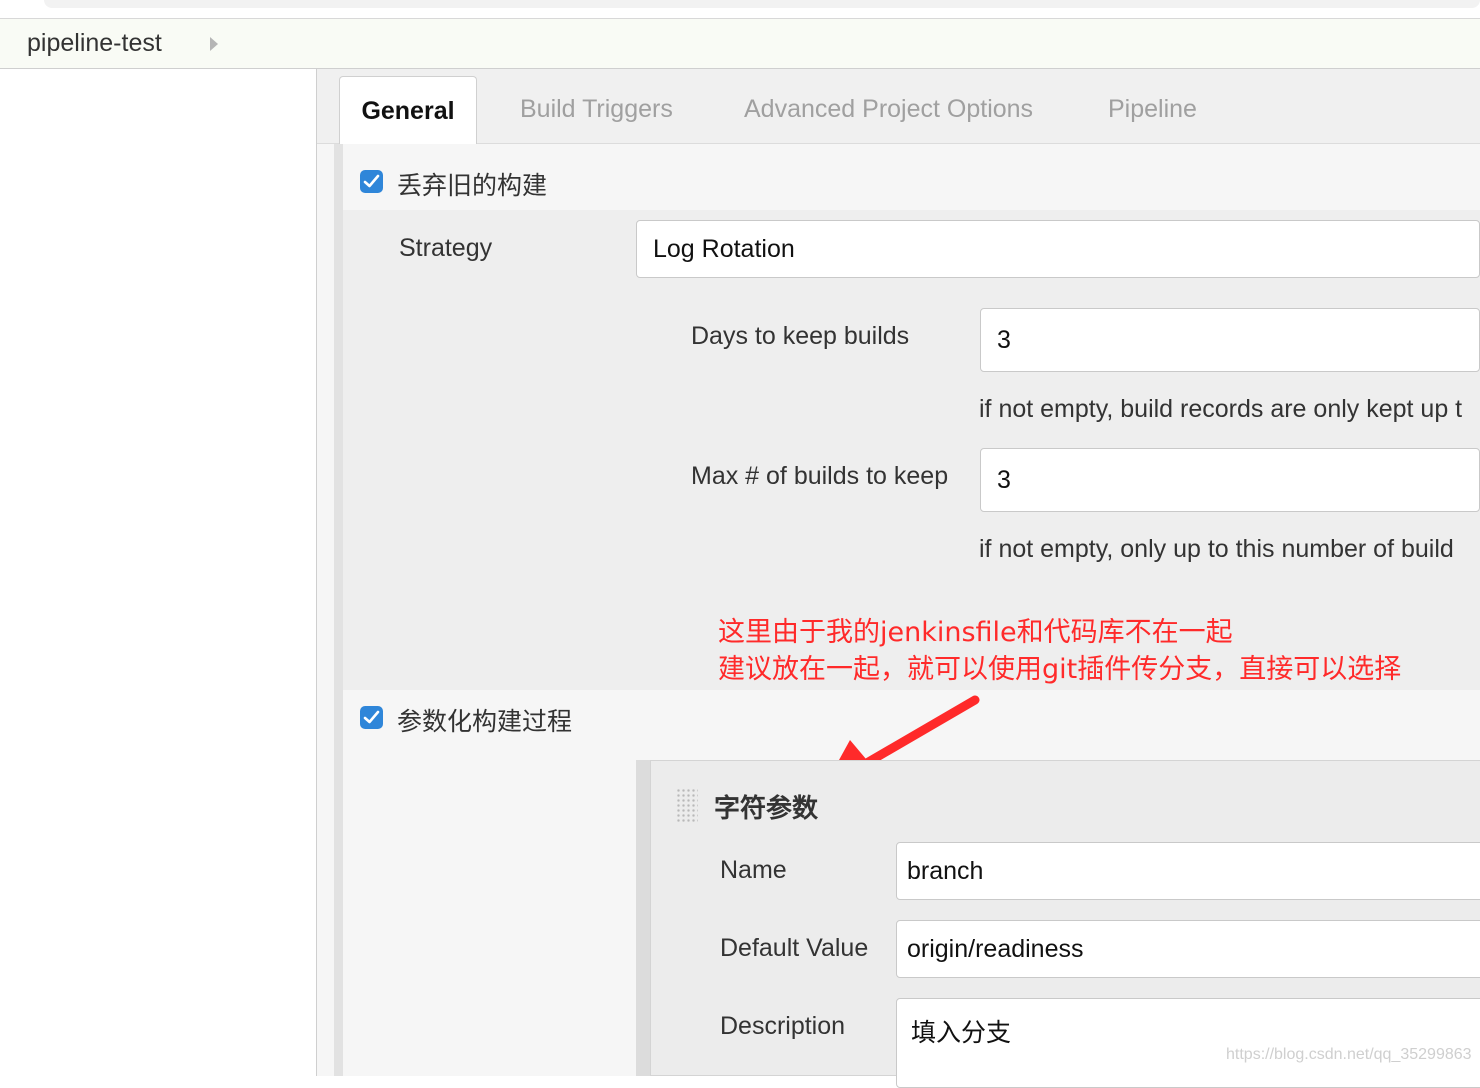 Image resolution: width=1480 pixels, height=1088 pixels. Describe the element at coordinates (485, 722) in the screenshot. I see `parameterized-build-label: 参数化构建过程` at that location.